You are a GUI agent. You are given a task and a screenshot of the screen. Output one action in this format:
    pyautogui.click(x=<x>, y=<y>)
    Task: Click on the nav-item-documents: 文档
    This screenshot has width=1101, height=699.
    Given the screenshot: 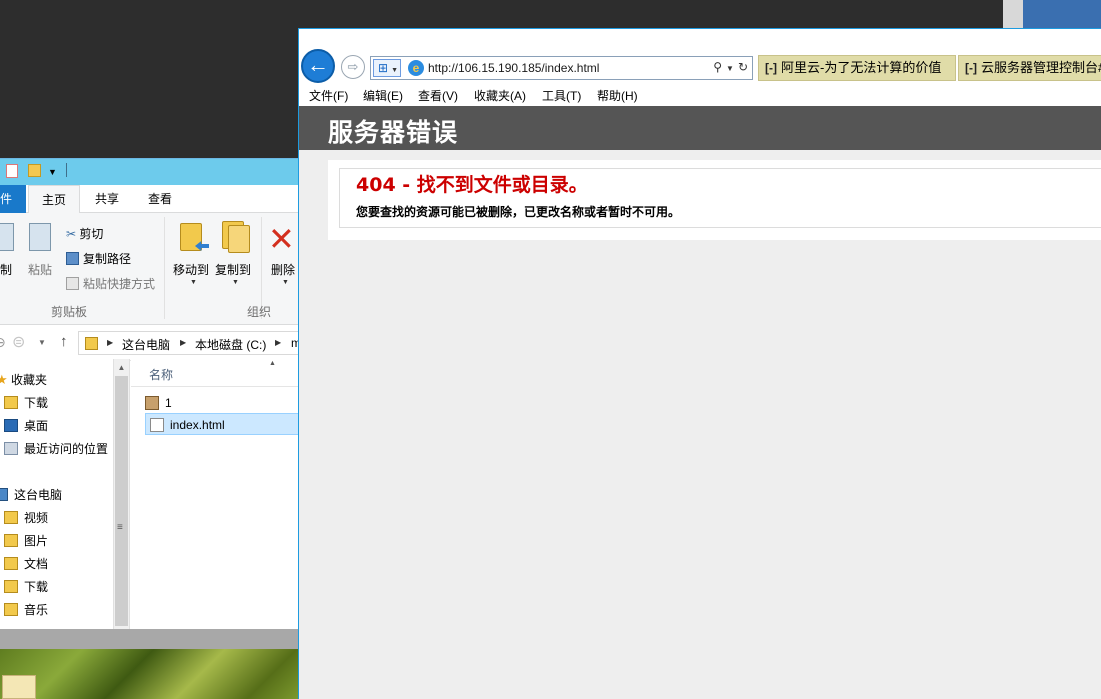 What is the action you would take?
    pyautogui.click(x=26, y=564)
    